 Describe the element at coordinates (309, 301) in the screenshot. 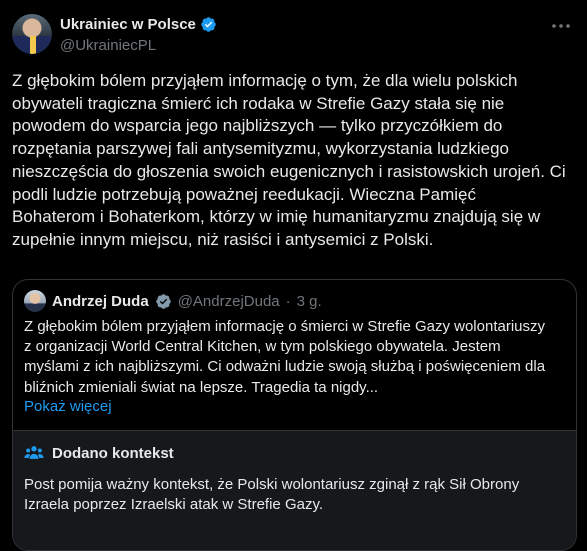

I see `quoted-post-time: 3 g.` at that location.